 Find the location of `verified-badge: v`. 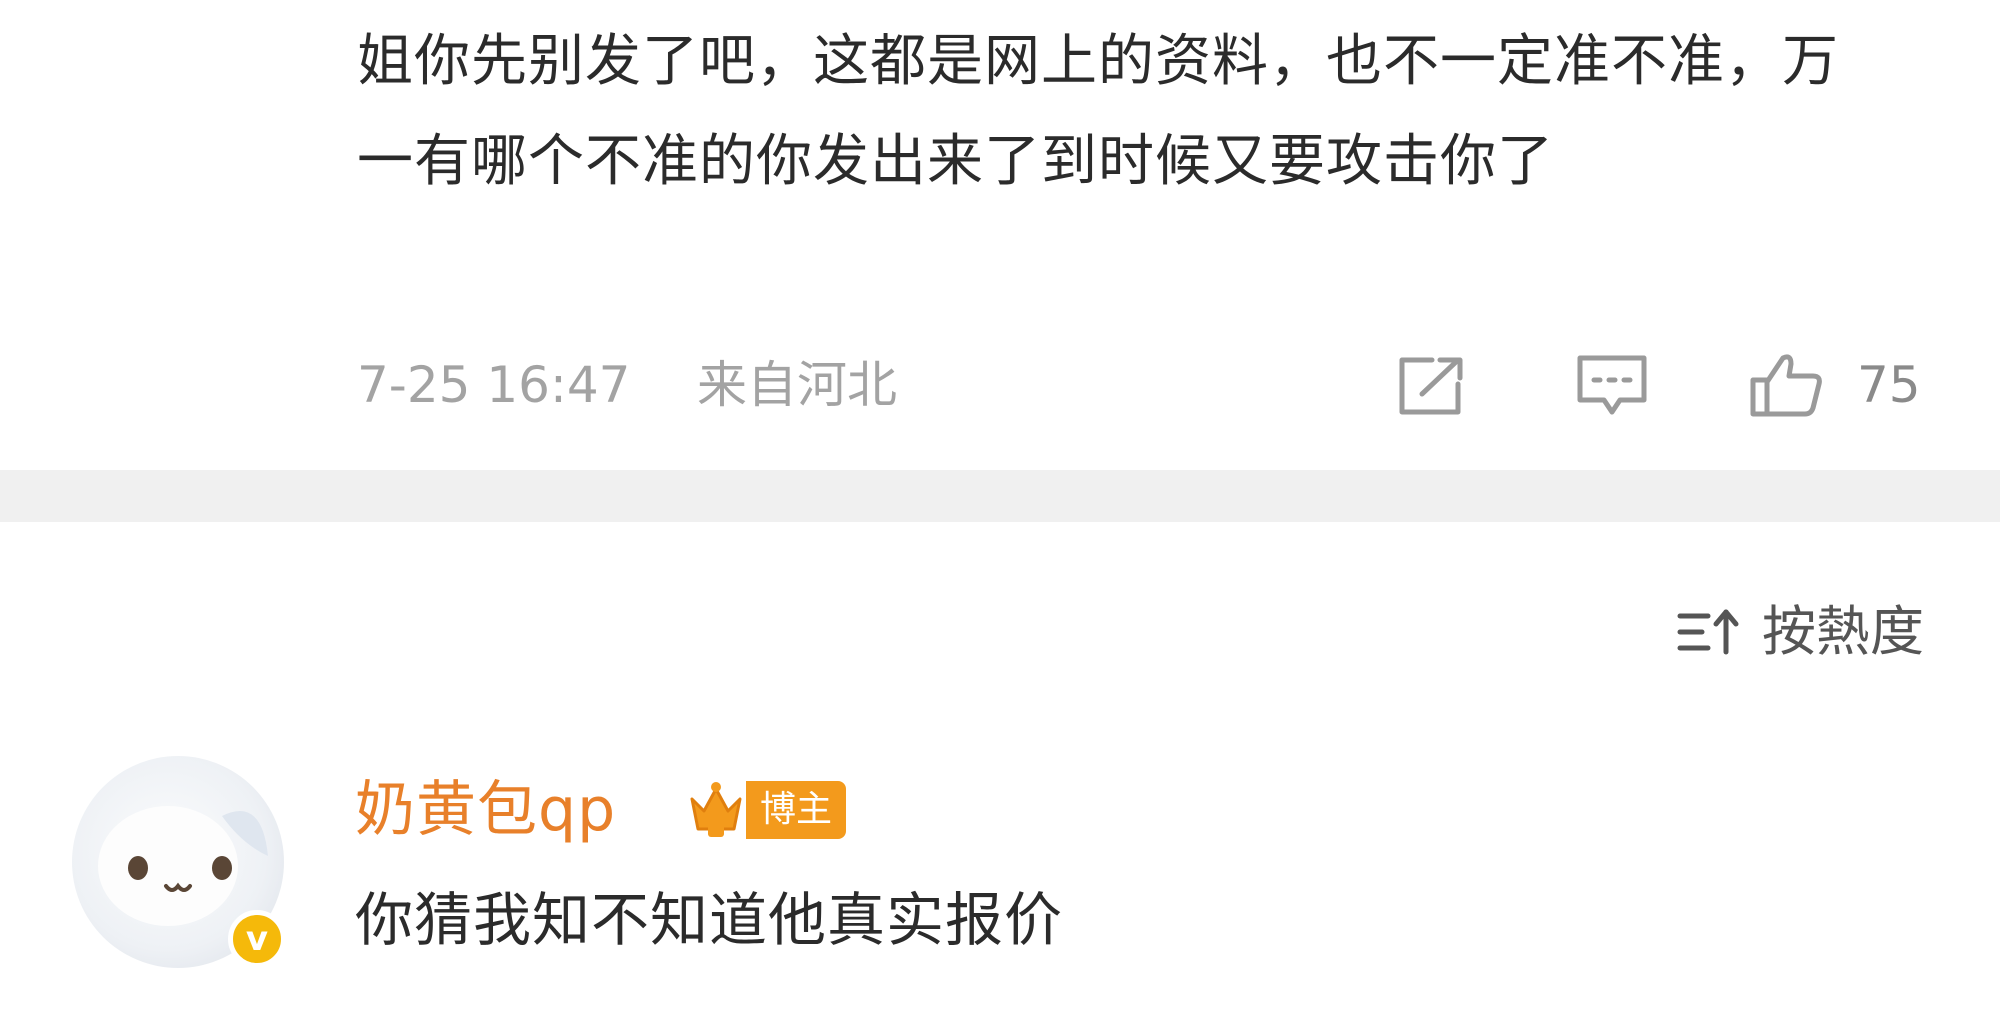

verified-badge: v is located at coordinates (257, 939).